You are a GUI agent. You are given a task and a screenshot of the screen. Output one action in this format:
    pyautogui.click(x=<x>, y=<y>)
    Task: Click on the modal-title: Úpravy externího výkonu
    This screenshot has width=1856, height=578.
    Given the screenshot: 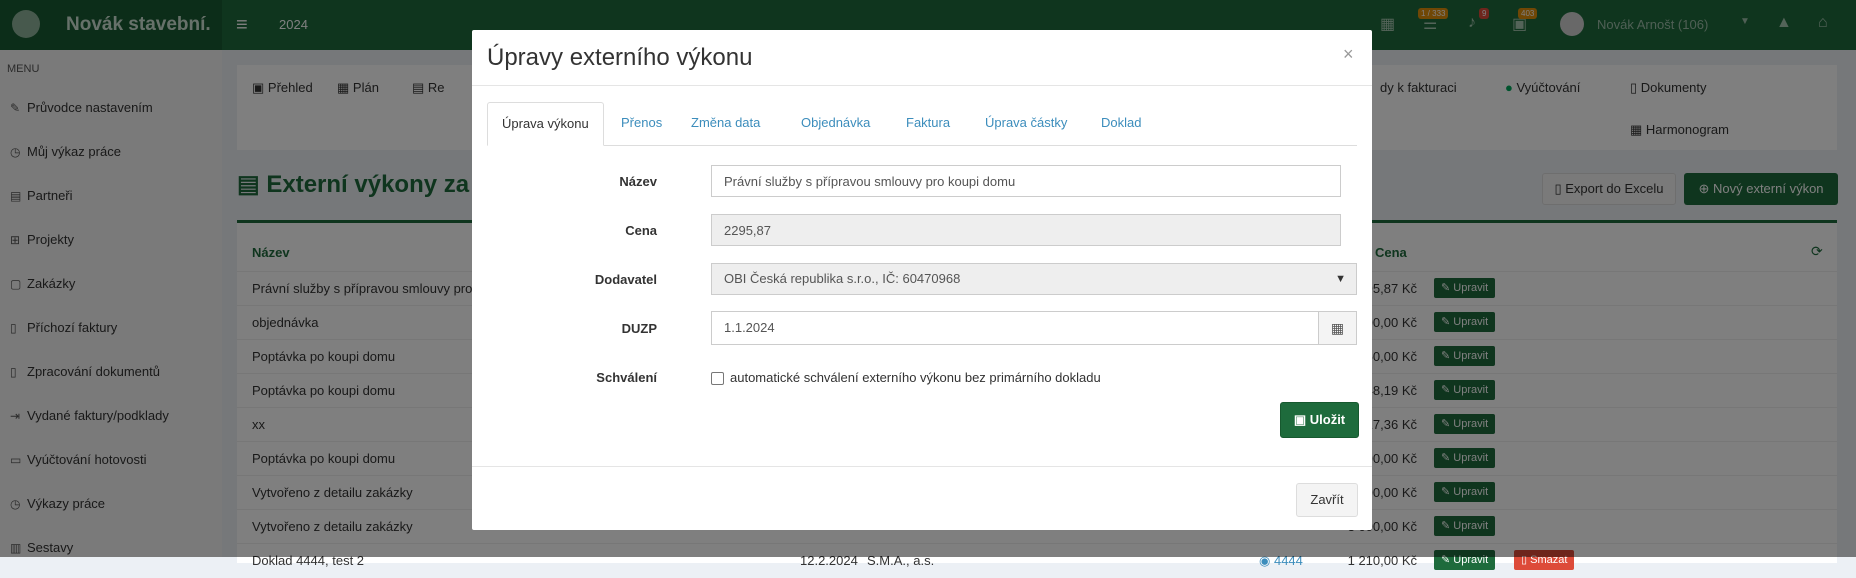 What is the action you would take?
    pyautogui.click(x=620, y=57)
    